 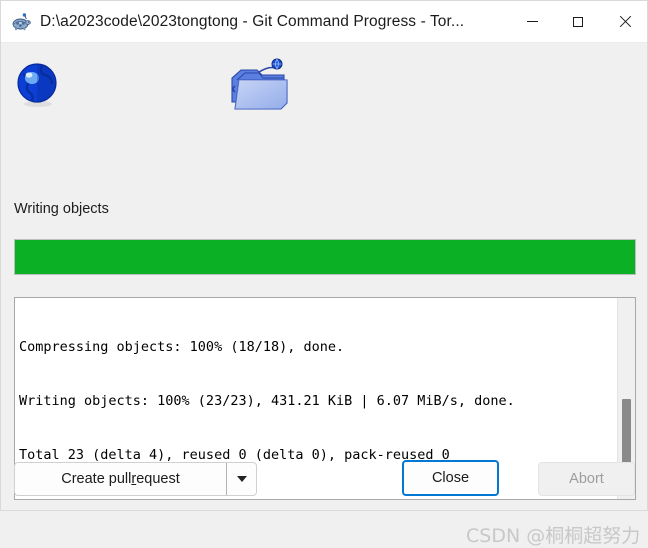 I want to click on maximize-button, so click(x=578, y=21).